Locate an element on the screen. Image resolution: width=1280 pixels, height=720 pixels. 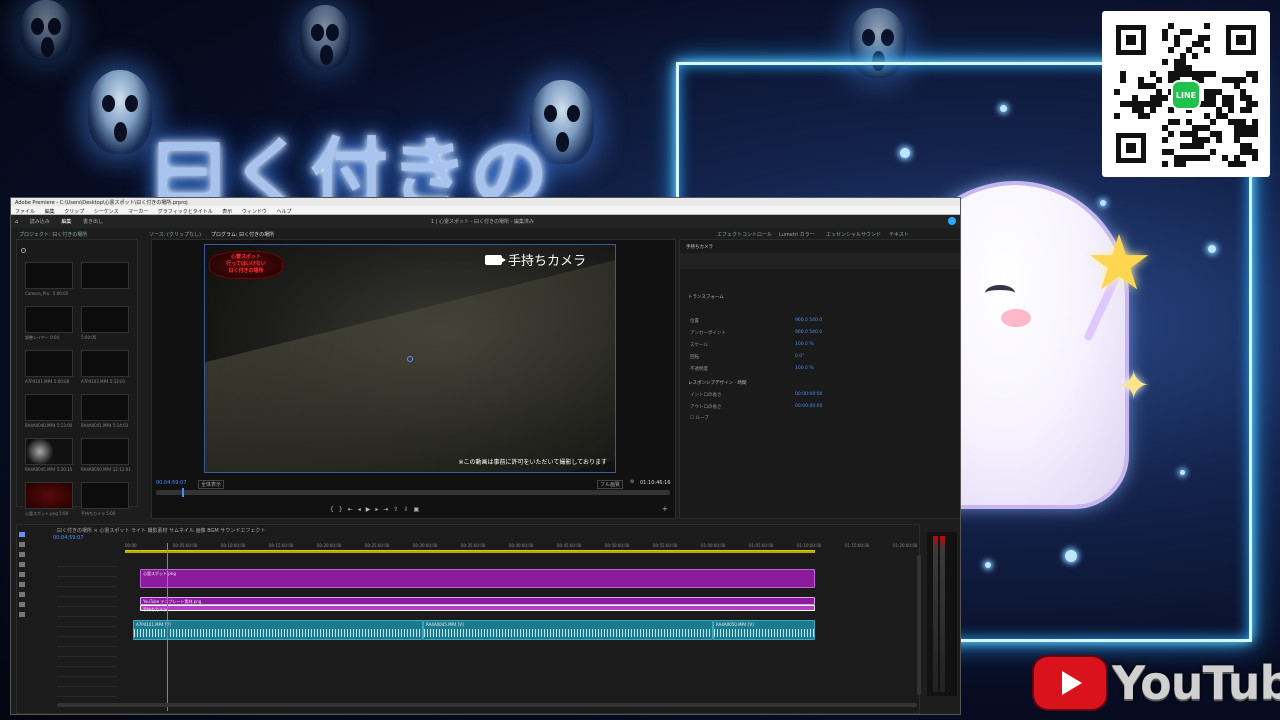
resp-intro-value: 00:00:00:00 is located at coordinates (808, 394).